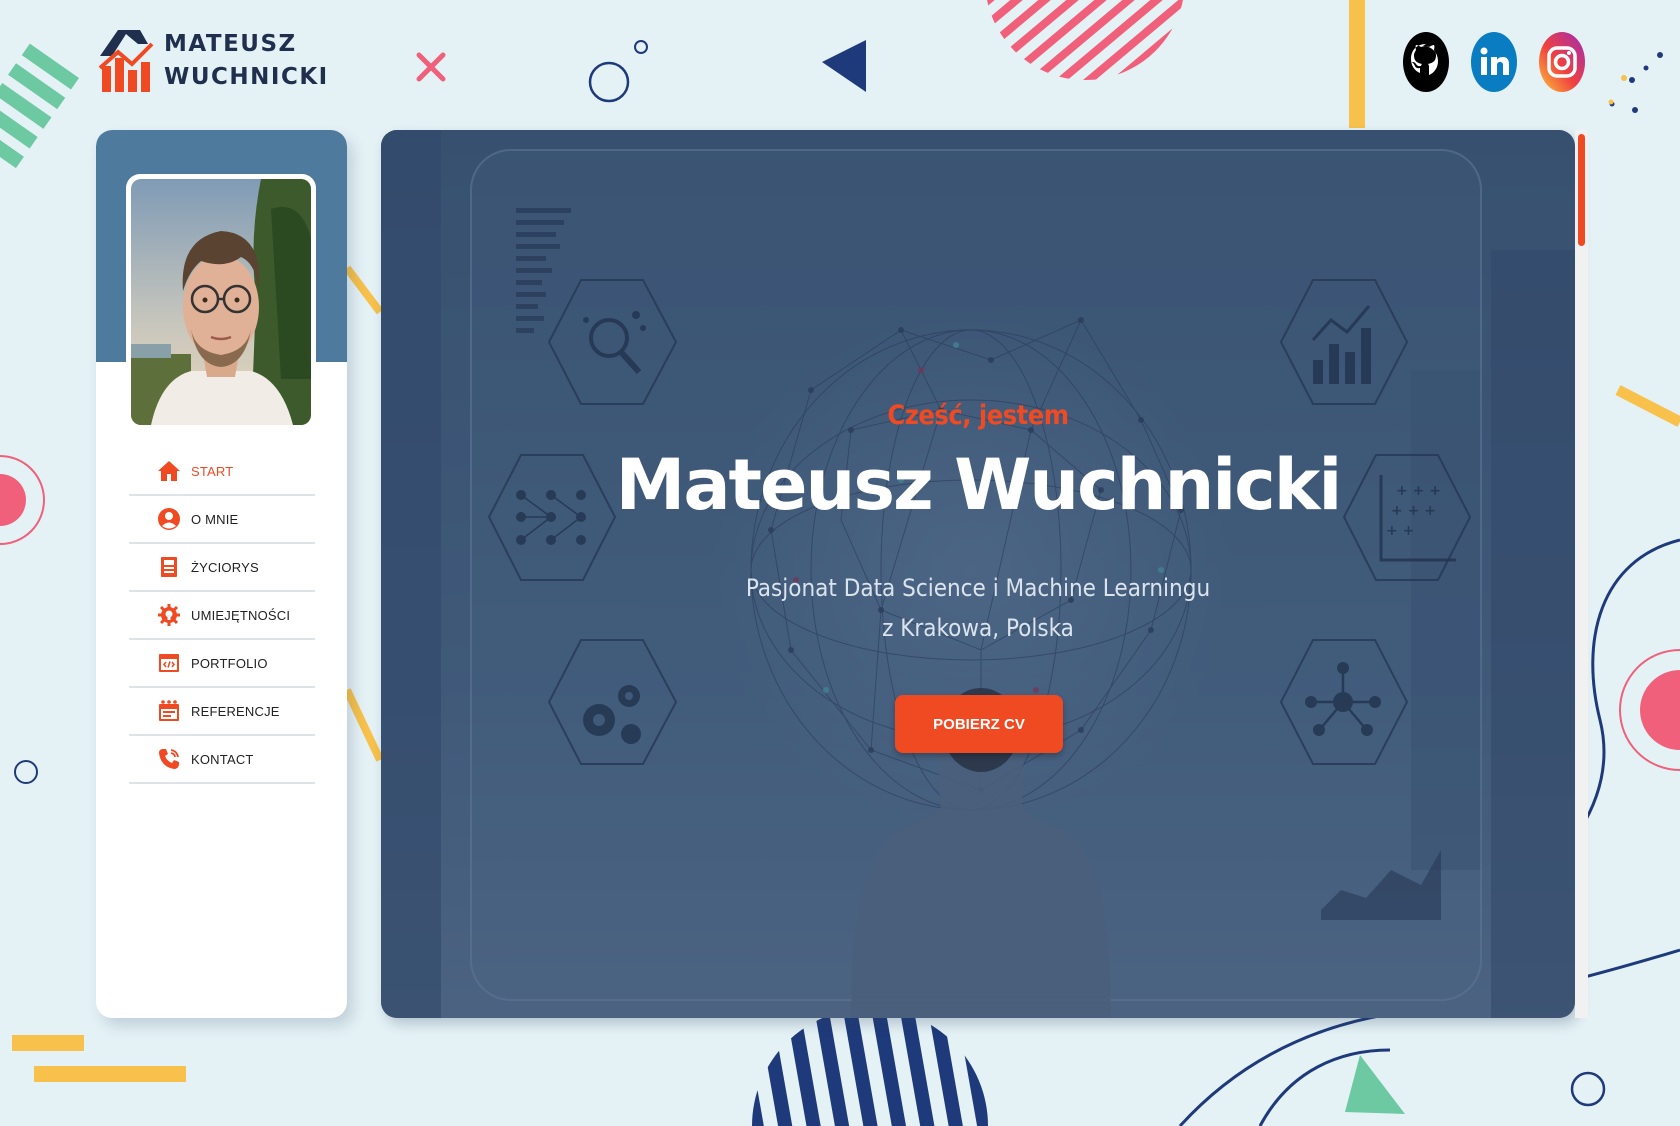 This screenshot has height=1126, width=1680. I want to click on calendar-icon, so click(169, 711).